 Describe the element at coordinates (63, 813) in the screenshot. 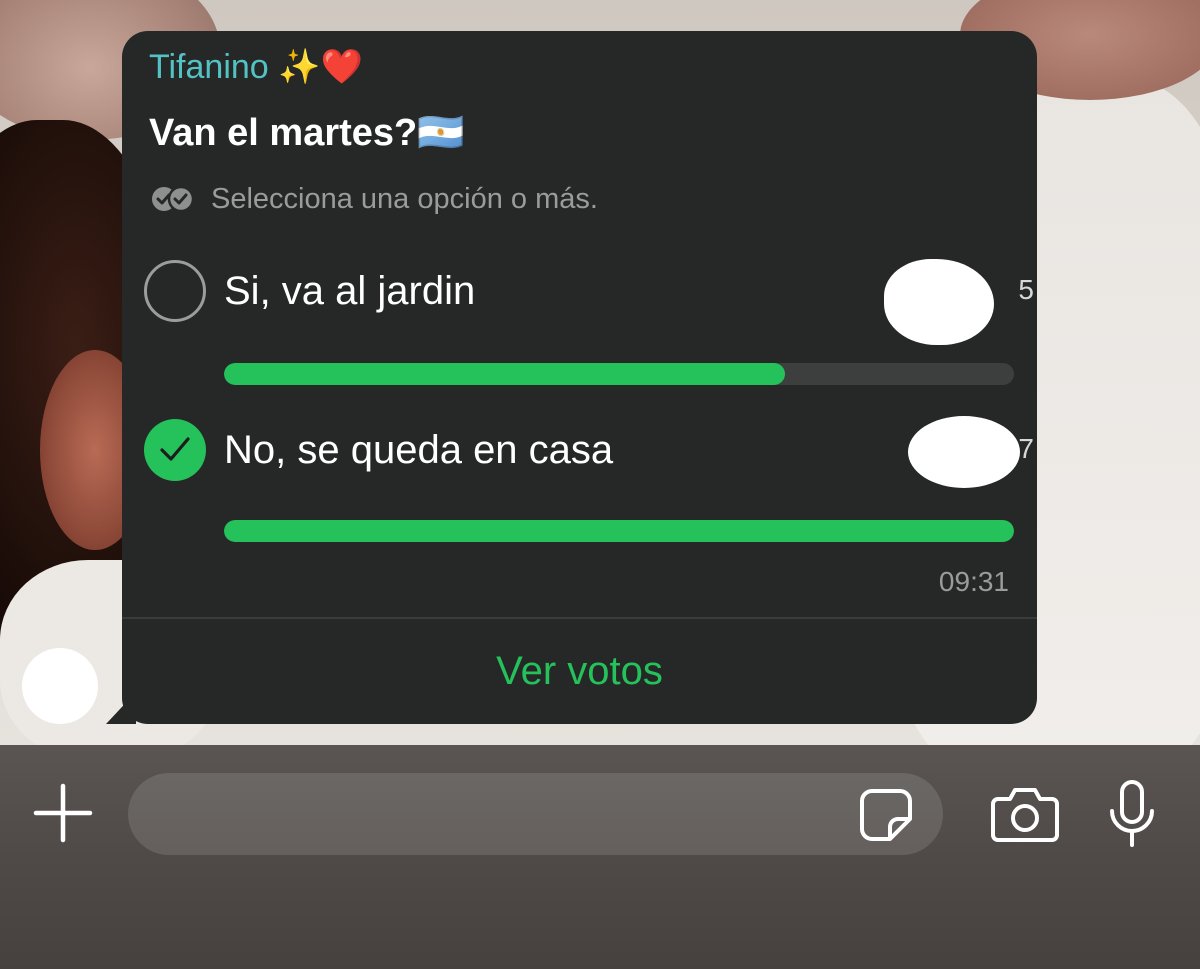

I see `plus-icon` at that location.